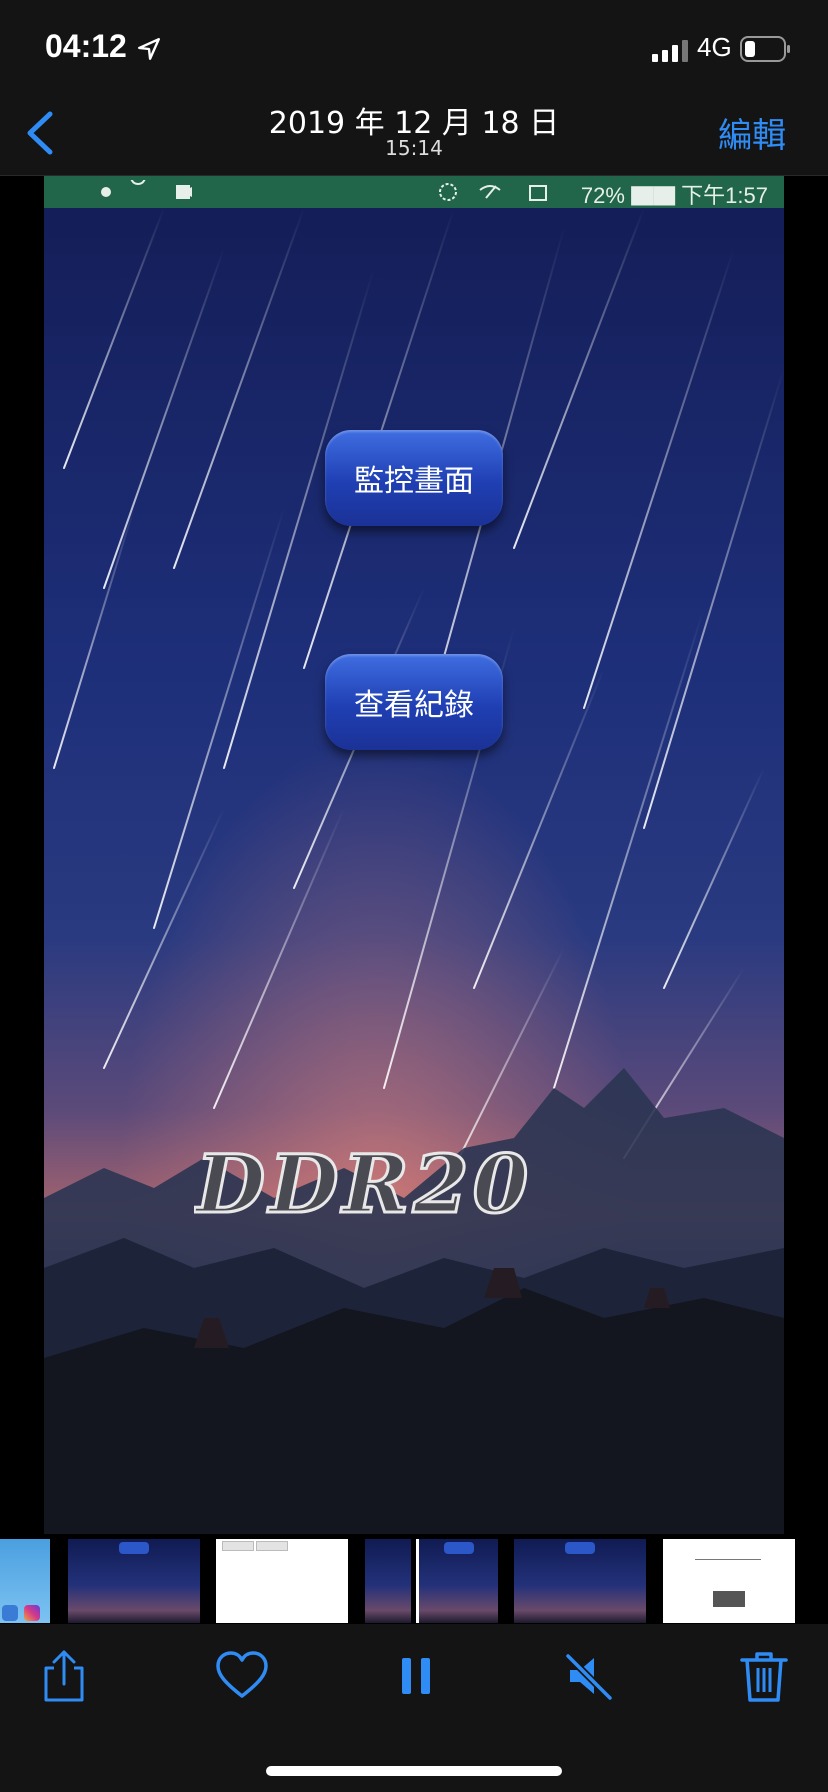 The image size is (828, 1792). What do you see at coordinates (414, 133) in the screenshot?
I see `photo-nav-bar: 2019 年 12 月 18 日 15:14 編輯` at bounding box center [414, 133].